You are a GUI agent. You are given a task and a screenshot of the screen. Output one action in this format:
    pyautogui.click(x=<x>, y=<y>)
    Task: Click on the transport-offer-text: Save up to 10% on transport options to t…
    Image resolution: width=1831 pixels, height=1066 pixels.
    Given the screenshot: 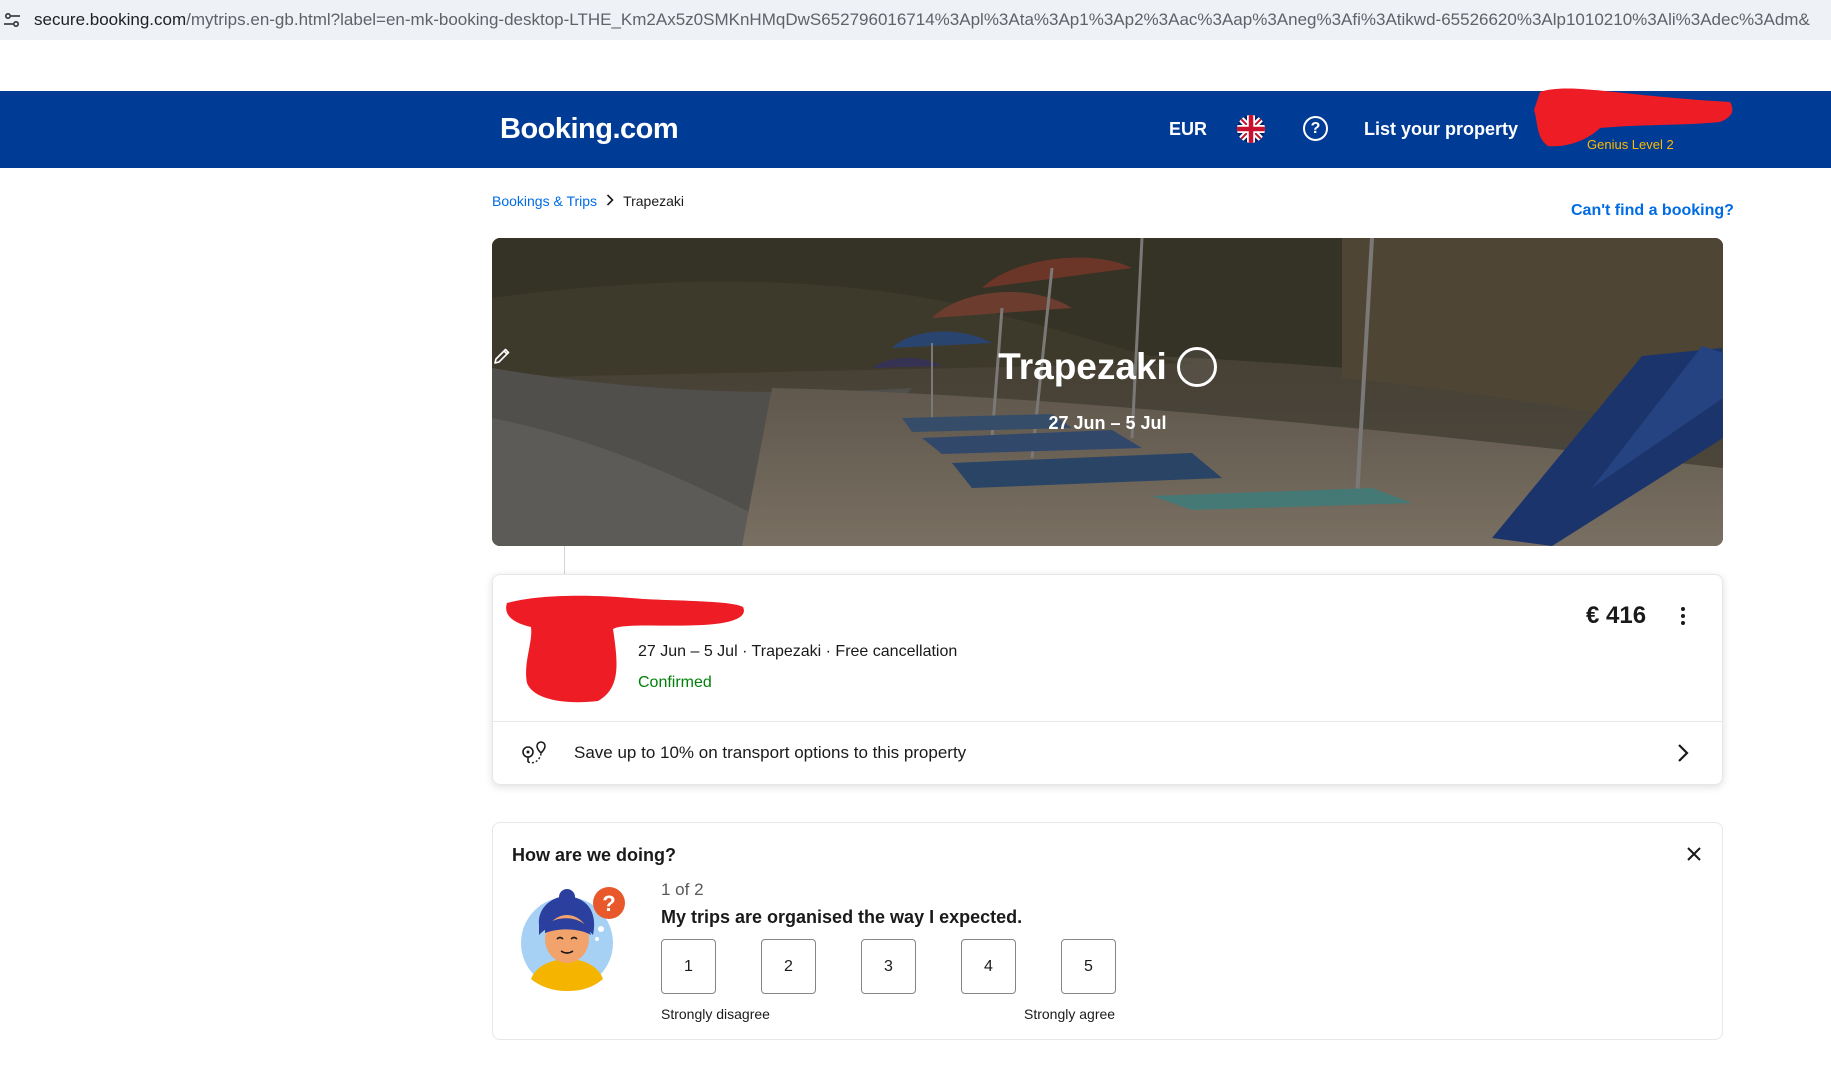 What is the action you would take?
    pyautogui.click(x=770, y=752)
    